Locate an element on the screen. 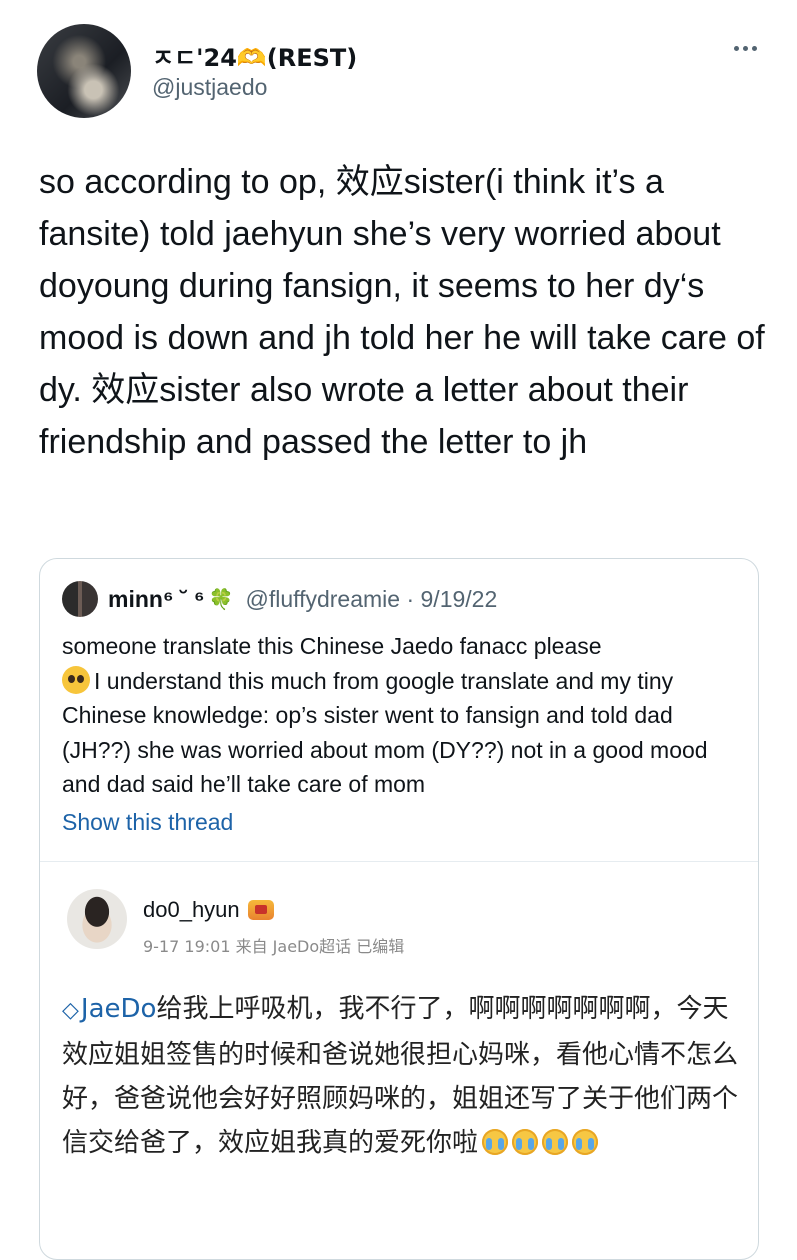  author-handle: @justjaedo is located at coordinates (209, 87).